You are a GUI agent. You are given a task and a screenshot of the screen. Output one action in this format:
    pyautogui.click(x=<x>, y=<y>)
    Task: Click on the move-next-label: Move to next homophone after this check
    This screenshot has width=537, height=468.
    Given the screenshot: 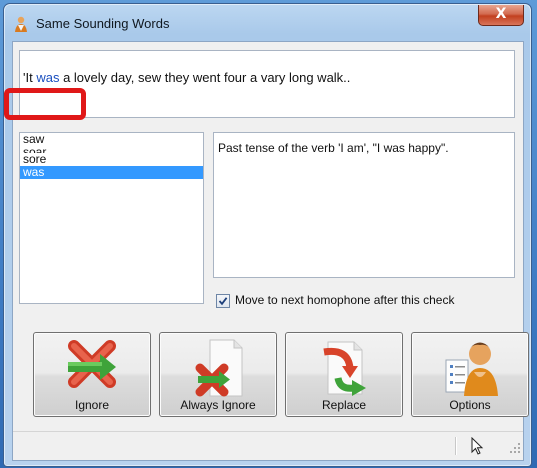 What is the action you would take?
    pyautogui.click(x=345, y=300)
    